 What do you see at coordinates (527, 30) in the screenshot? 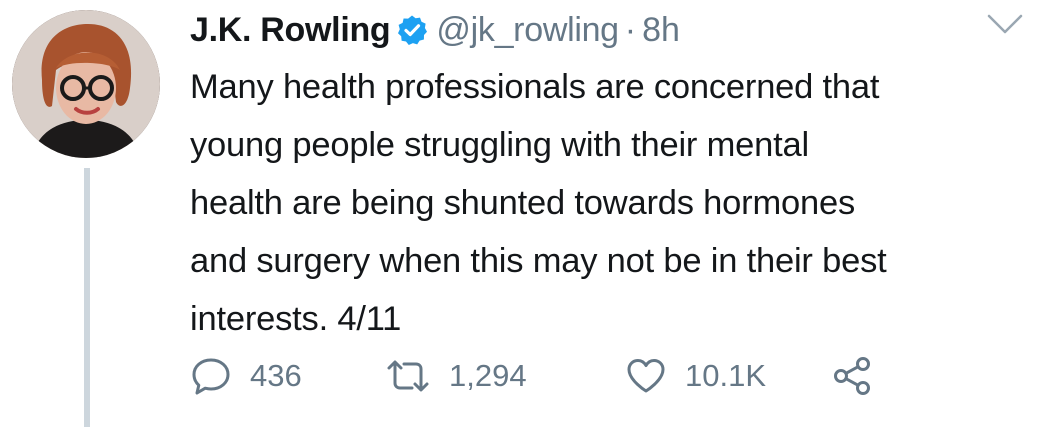
I see `author-handle: @jk_rowling` at bounding box center [527, 30].